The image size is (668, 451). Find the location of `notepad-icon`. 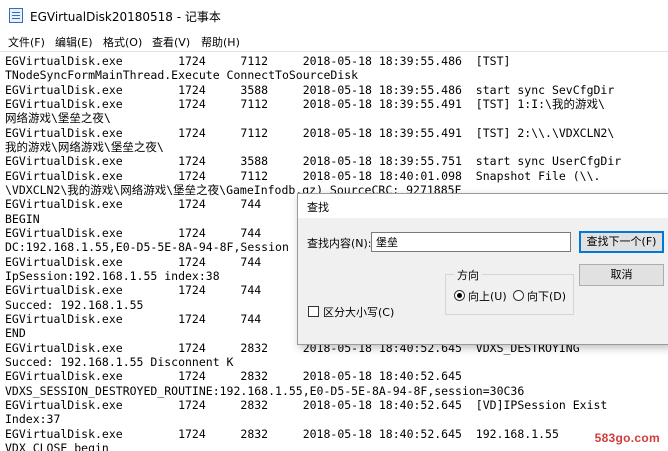

notepad-icon is located at coordinates (16, 15).